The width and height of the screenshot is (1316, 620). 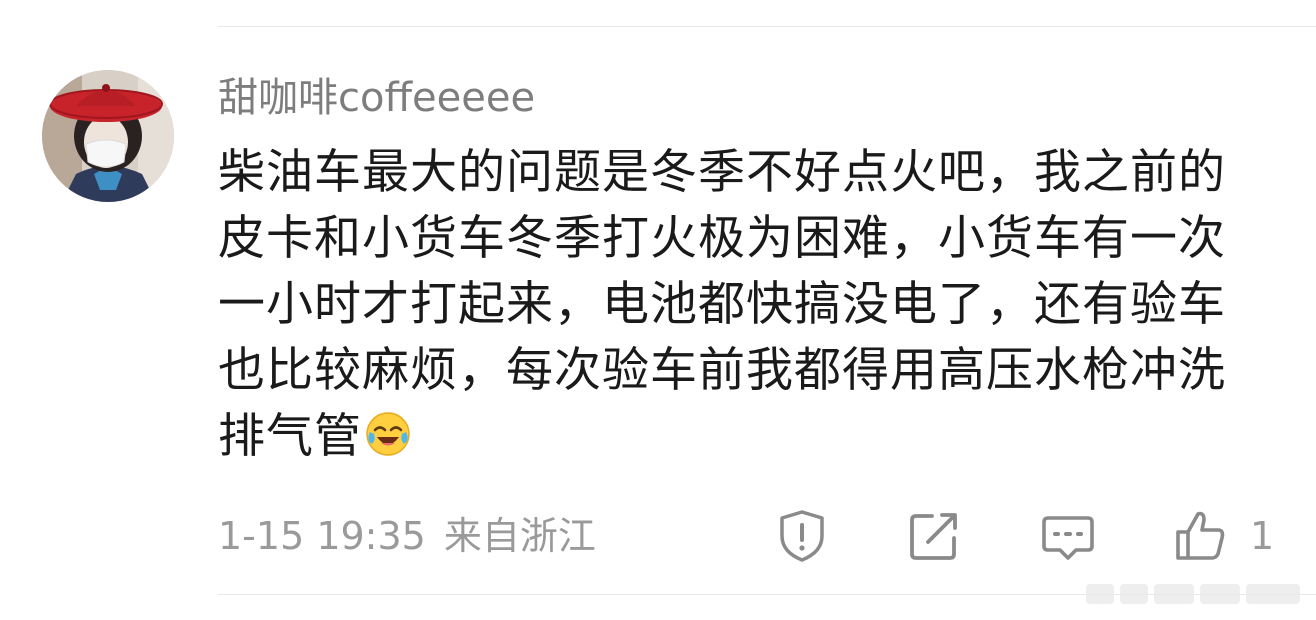 I want to click on report-button, so click(x=802, y=536).